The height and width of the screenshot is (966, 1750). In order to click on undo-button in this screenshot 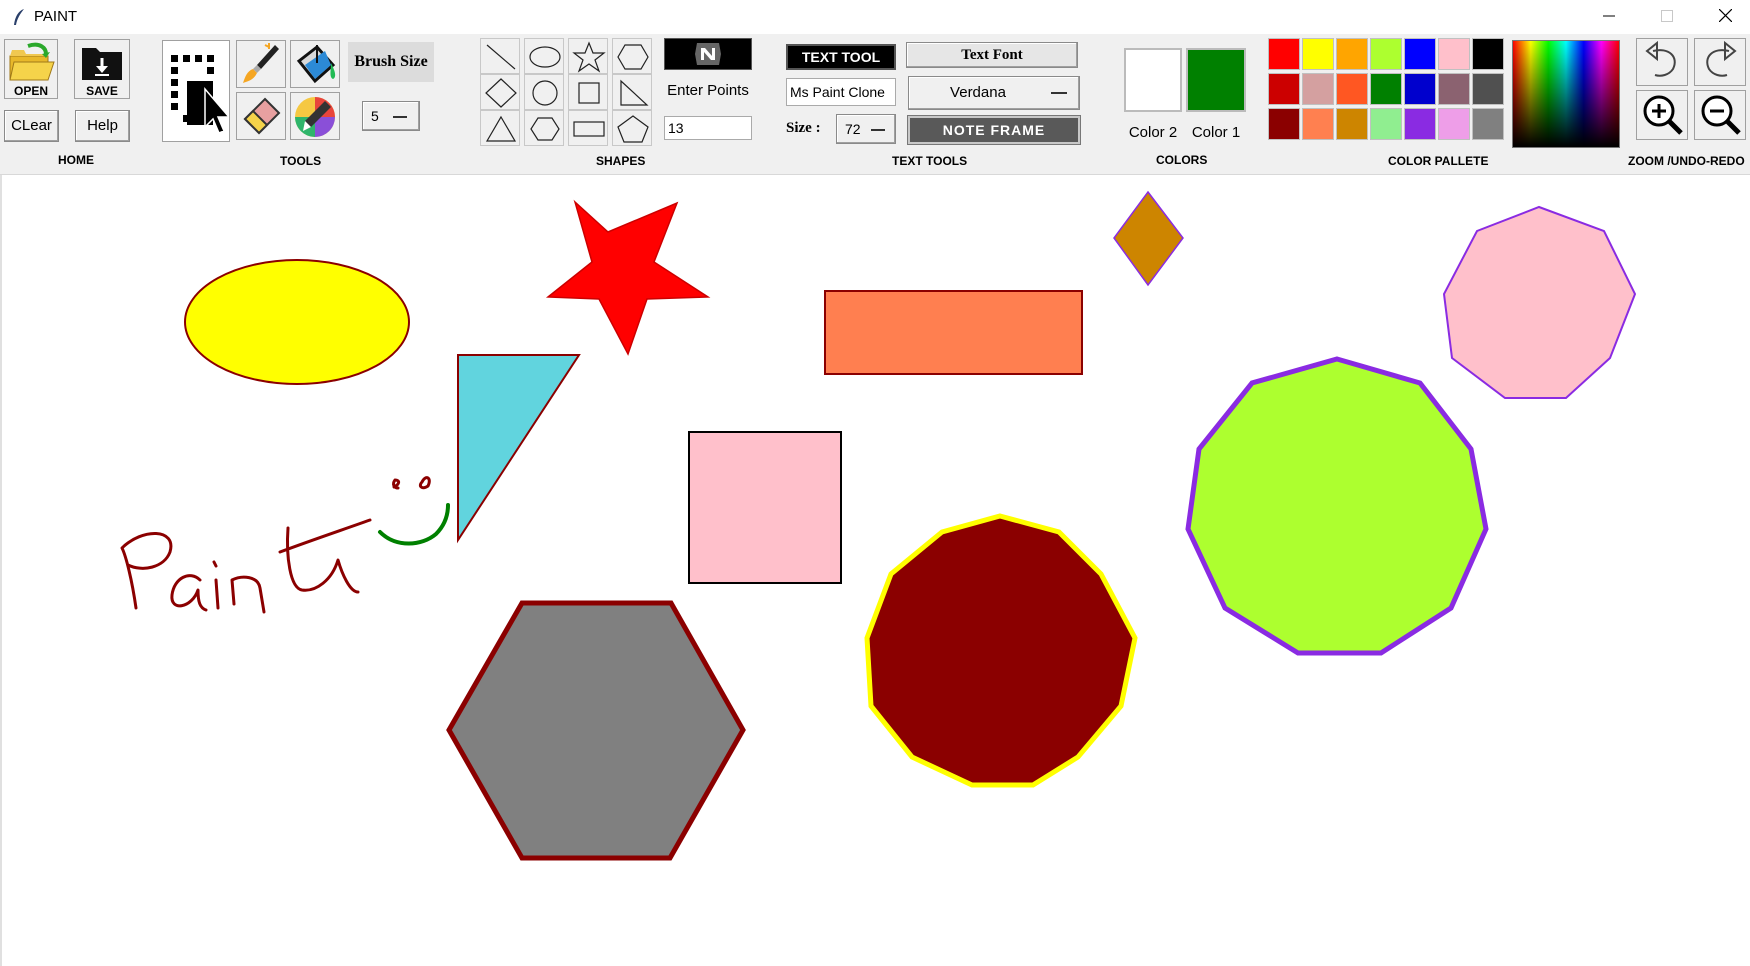, I will do `click(1662, 62)`.